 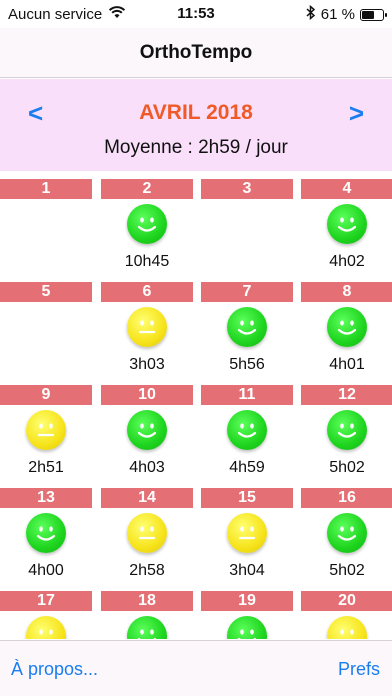 I want to click on day-number: 19, so click(x=247, y=601).